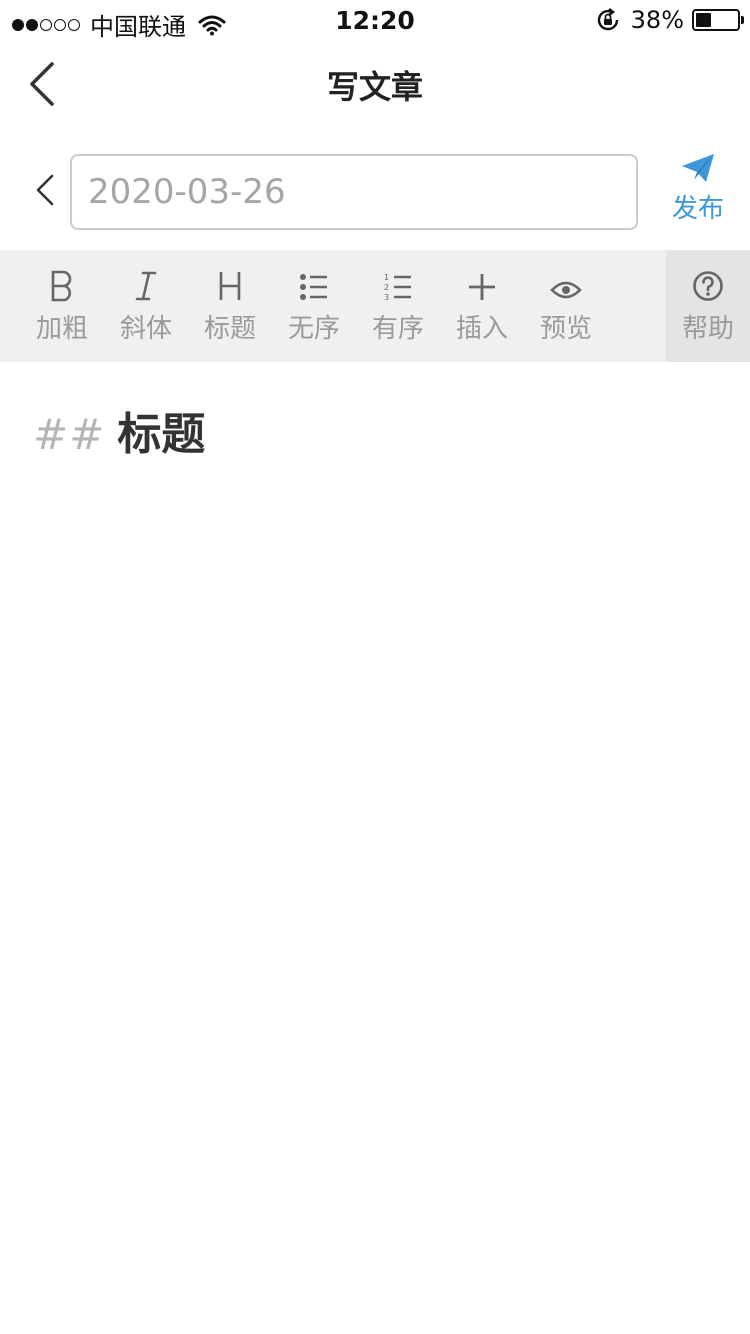  Describe the element at coordinates (146, 286) in the screenshot. I see `italic-icon` at that location.